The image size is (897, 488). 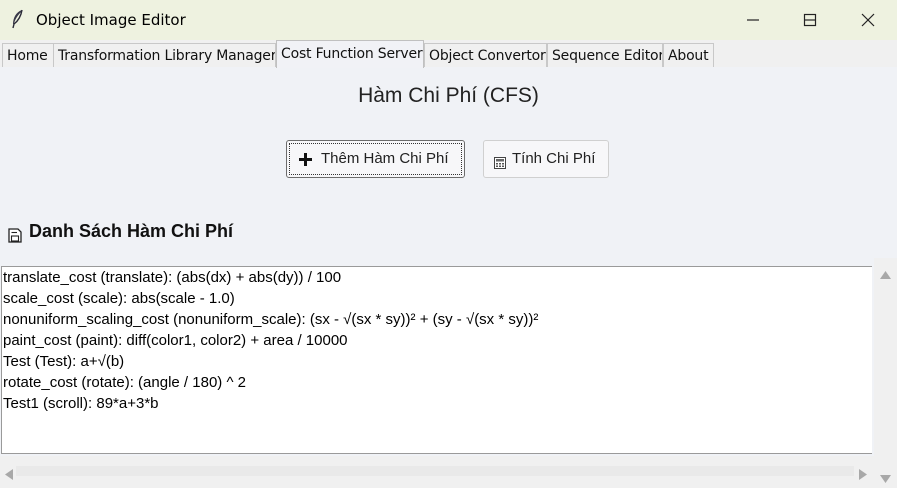 I want to click on section-title: Danh Sách Hàm Chi Phí, so click(x=131, y=231).